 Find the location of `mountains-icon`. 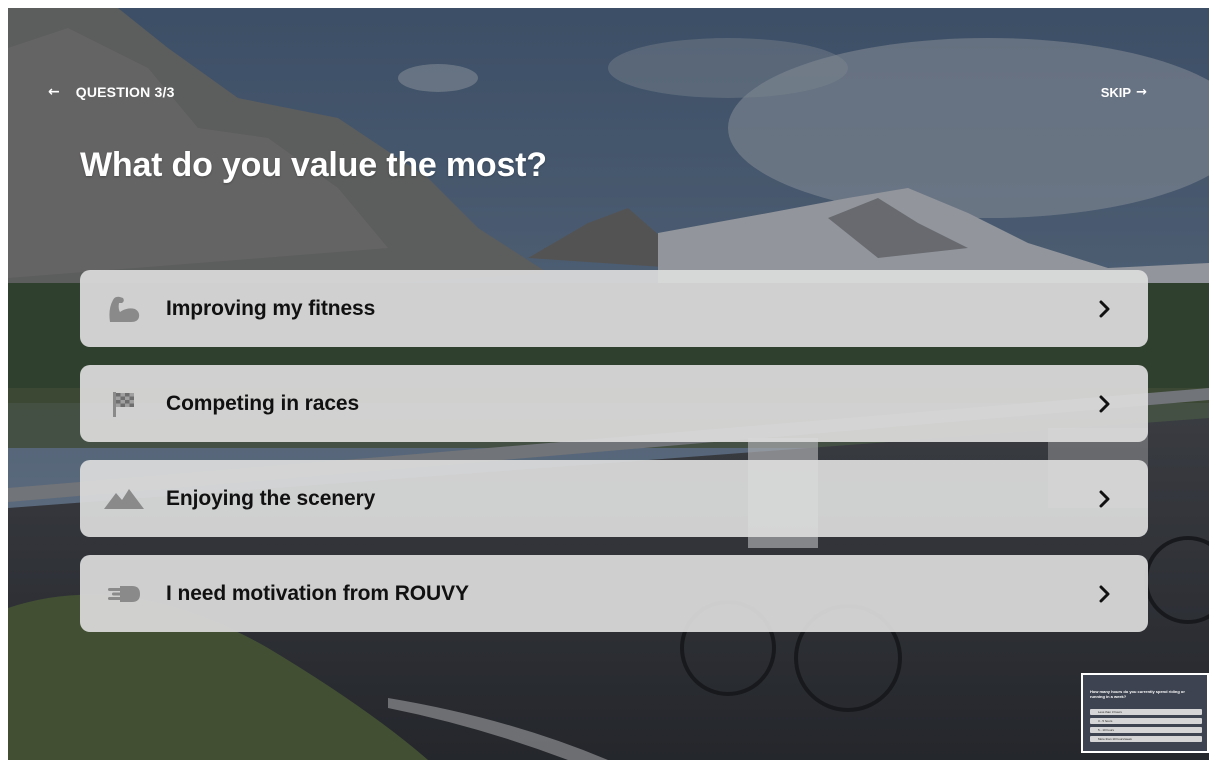

mountains-icon is located at coordinates (124, 499).